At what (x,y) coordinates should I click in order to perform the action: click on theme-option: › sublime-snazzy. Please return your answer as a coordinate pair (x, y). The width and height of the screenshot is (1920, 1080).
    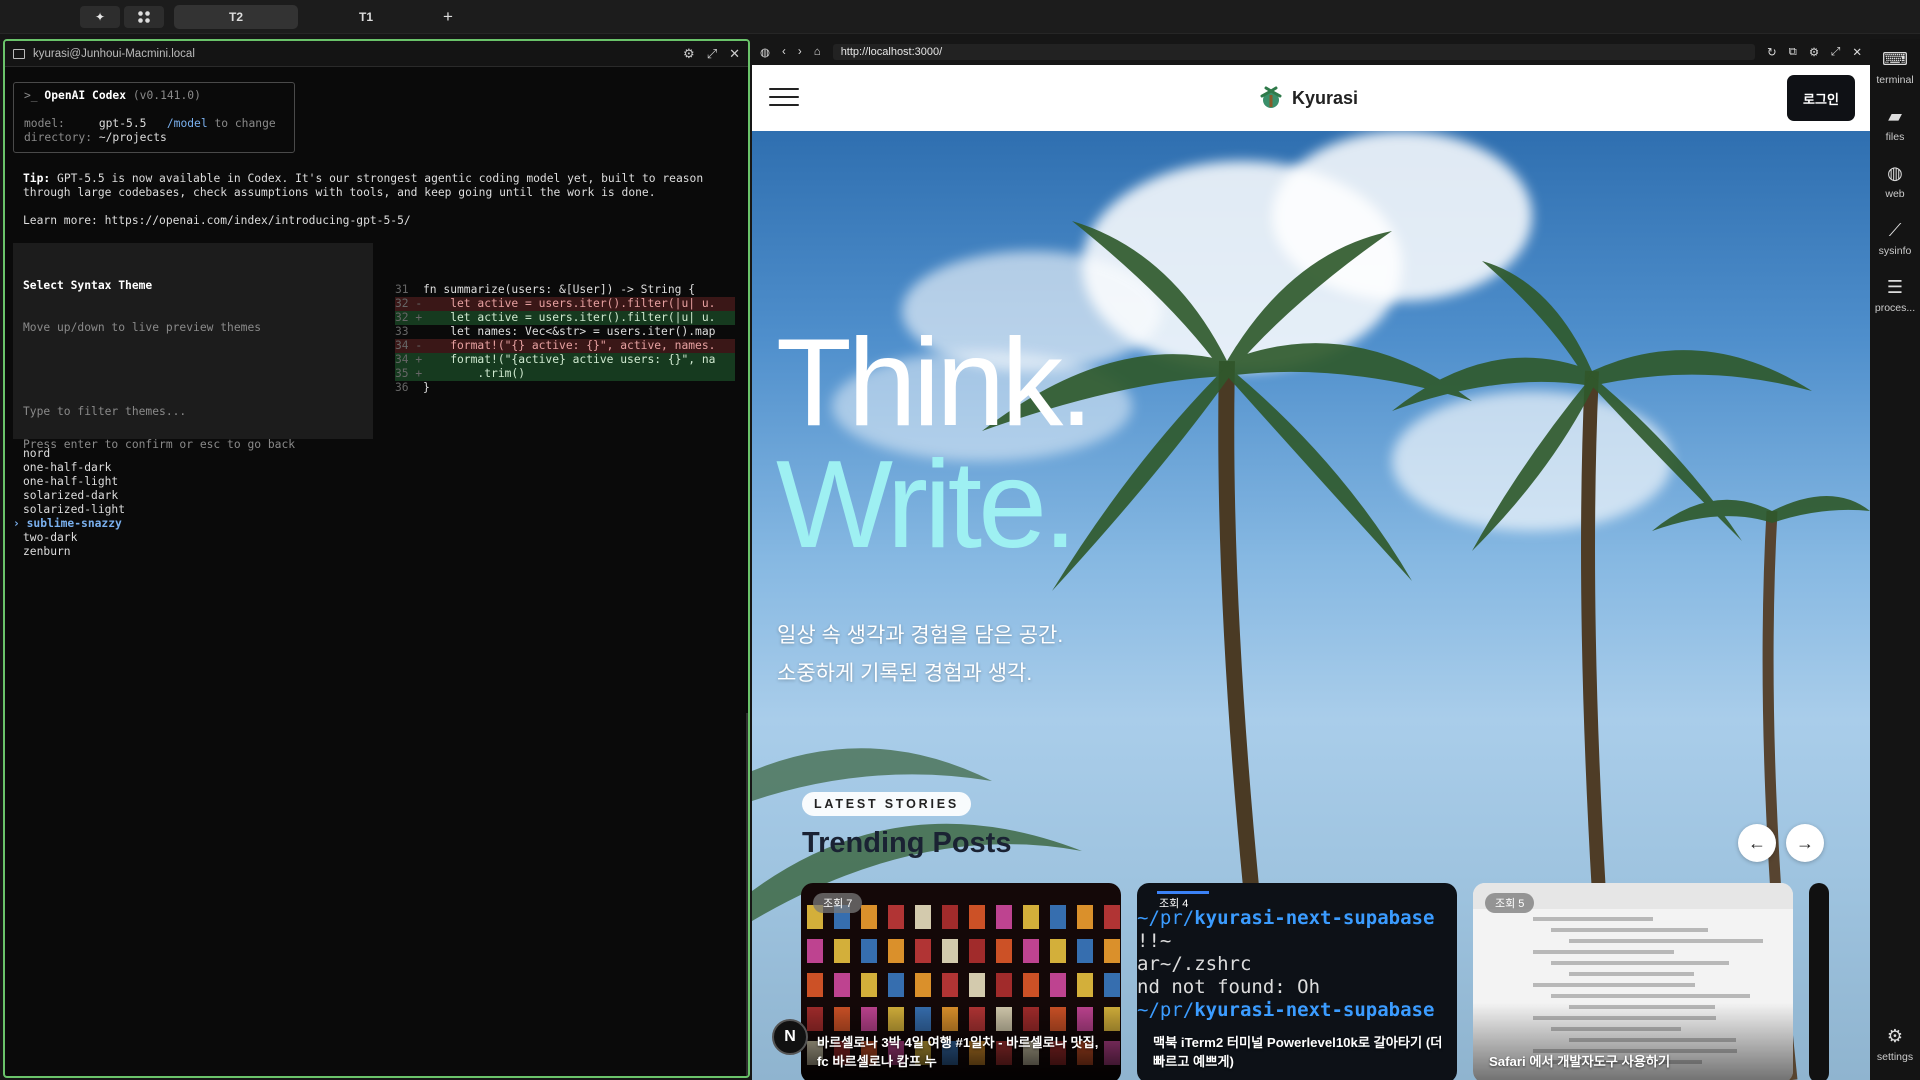
    Looking at the image, I should click on (188, 524).